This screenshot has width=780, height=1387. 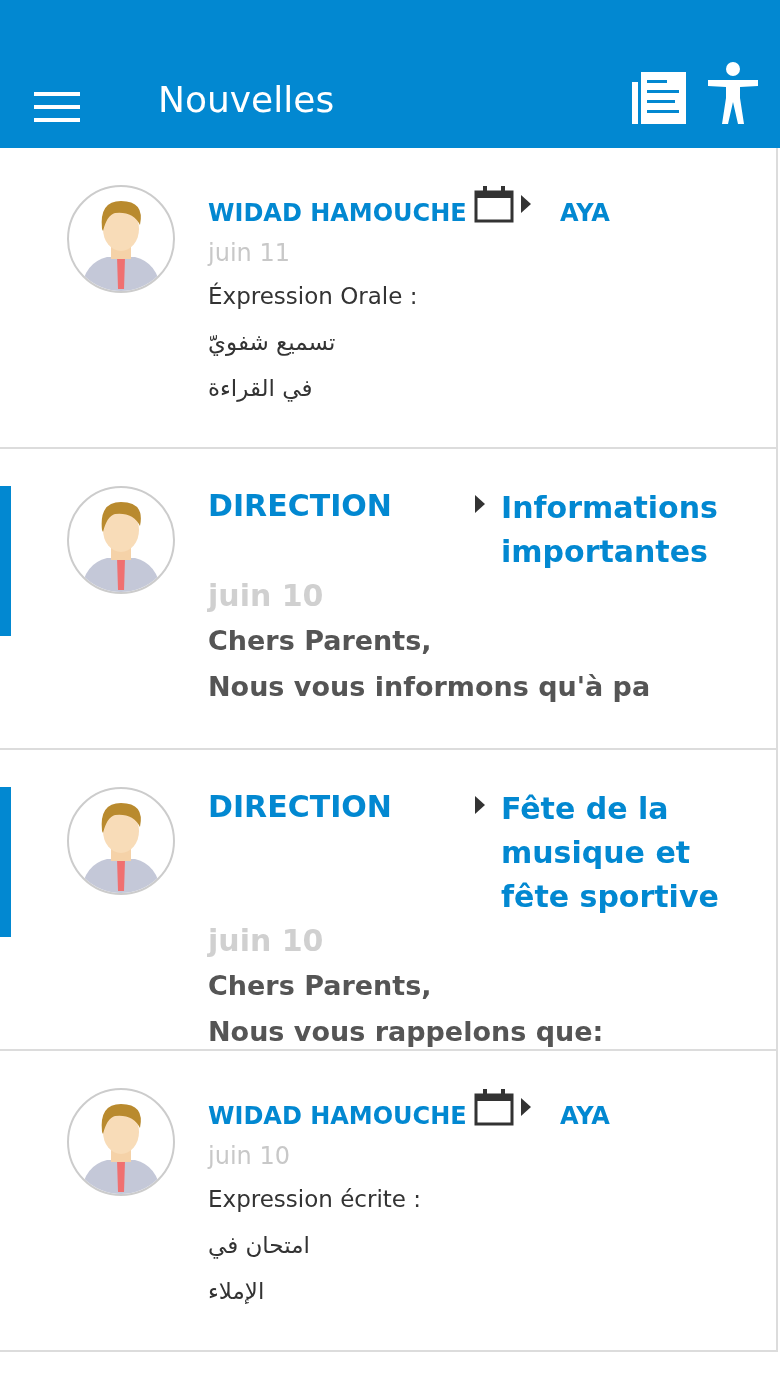 What do you see at coordinates (259, 1246) in the screenshot?
I see `message-line: امتحان في` at bounding box center [259, 1246].